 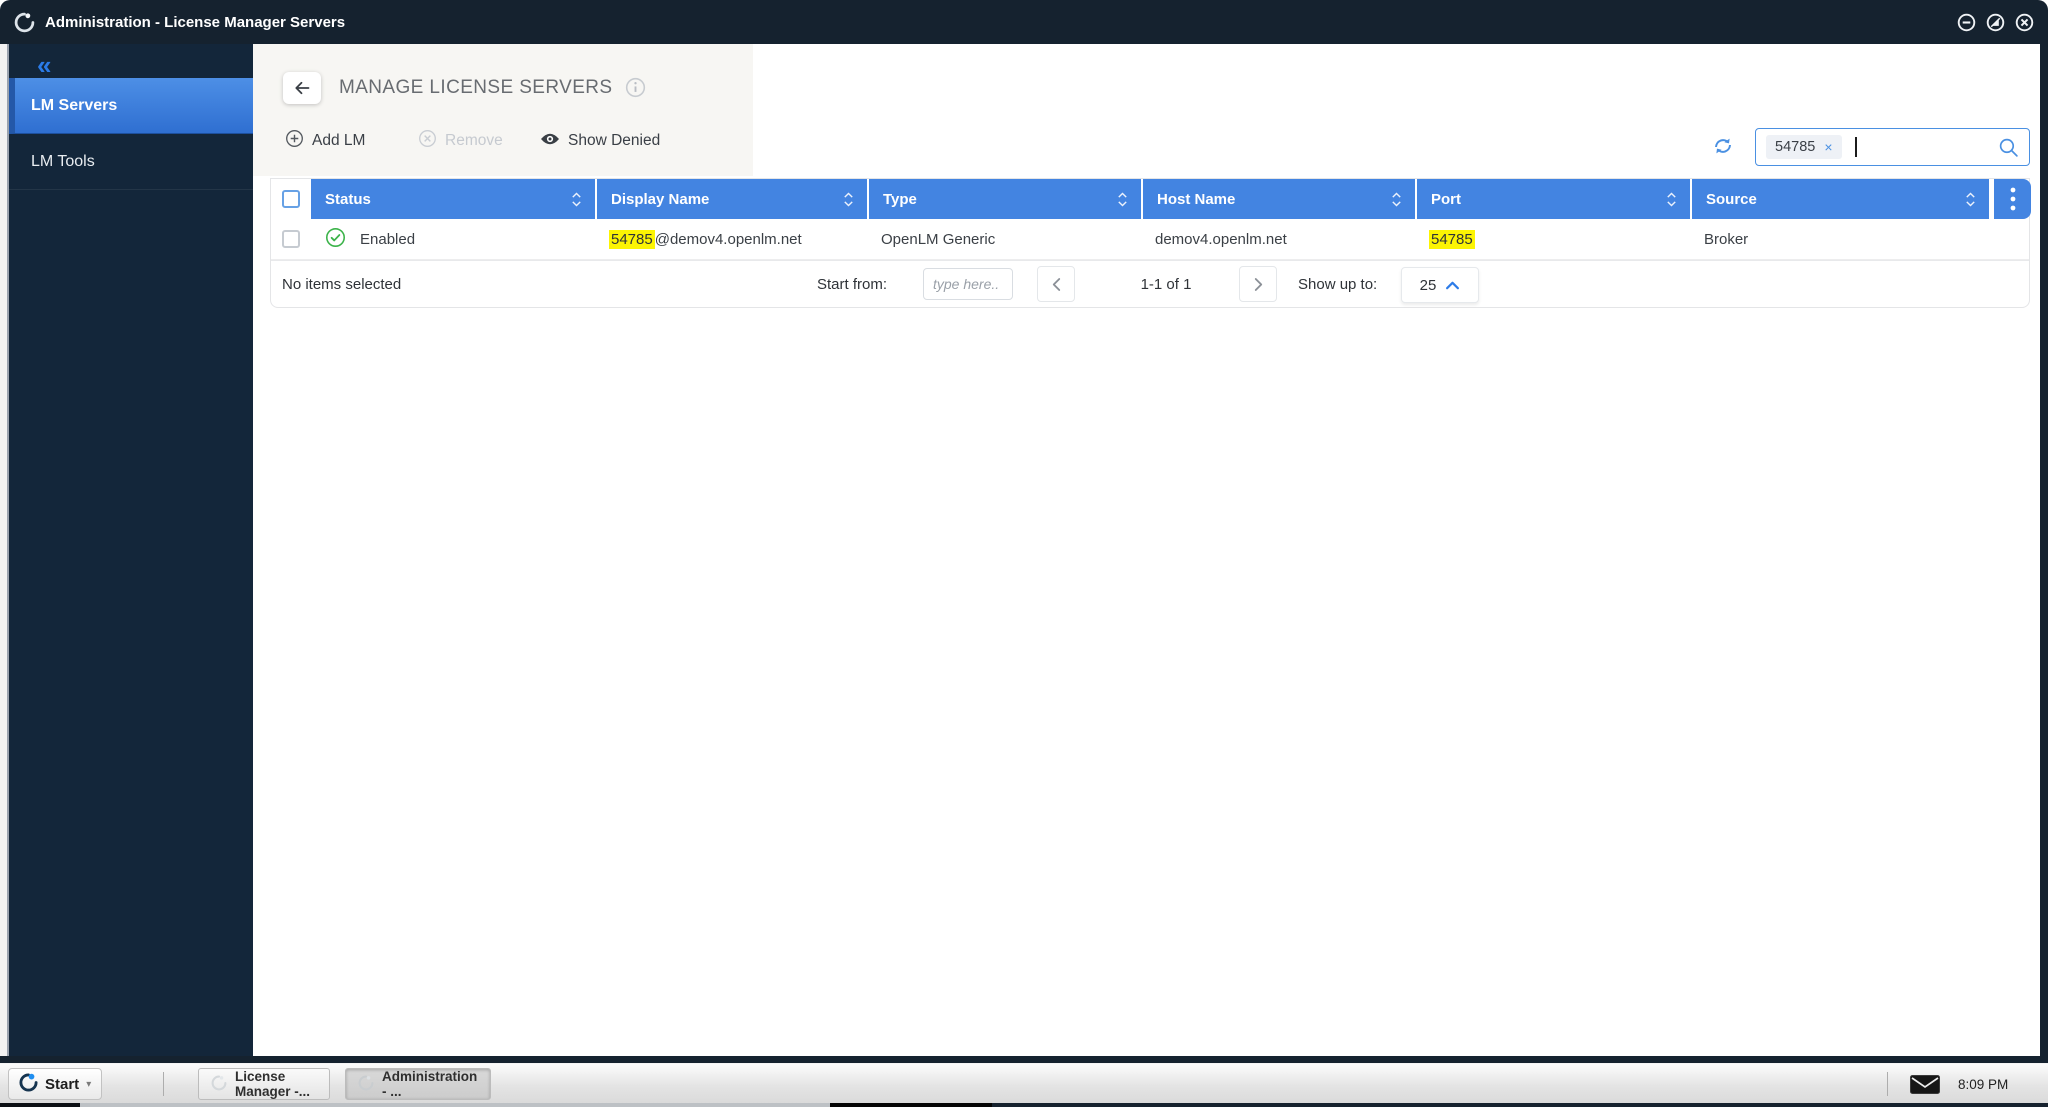 What do you see at coordinates (632, 239) in the screenshot?
I see `display-name-highlight: 54785` at bounding box center [632, 239].